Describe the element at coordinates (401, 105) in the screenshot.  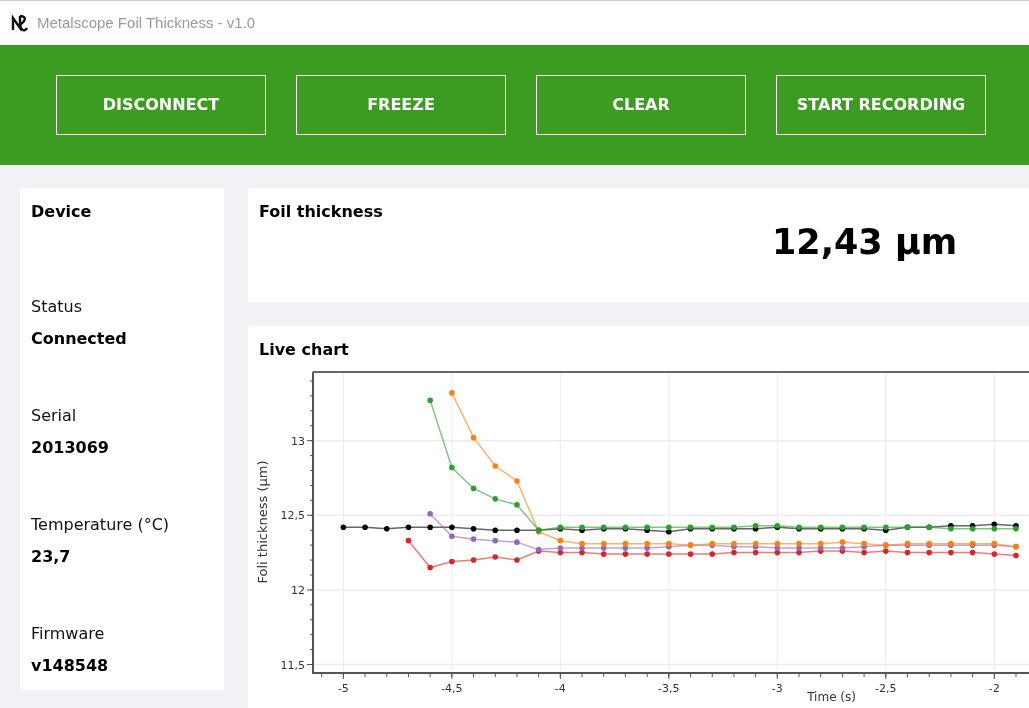
I see `toolbar-button: FREEZE` at that location.